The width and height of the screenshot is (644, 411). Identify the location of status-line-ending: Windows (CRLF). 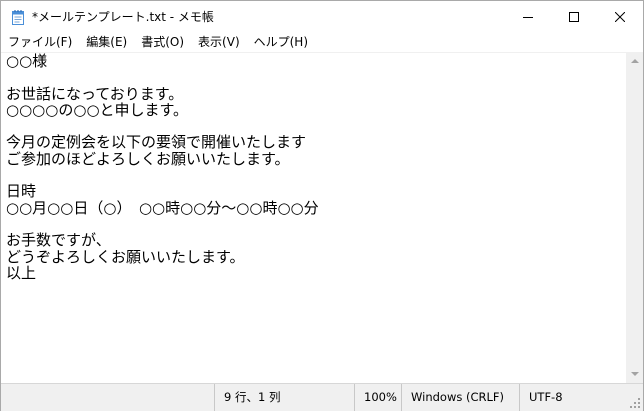
(460, 397).